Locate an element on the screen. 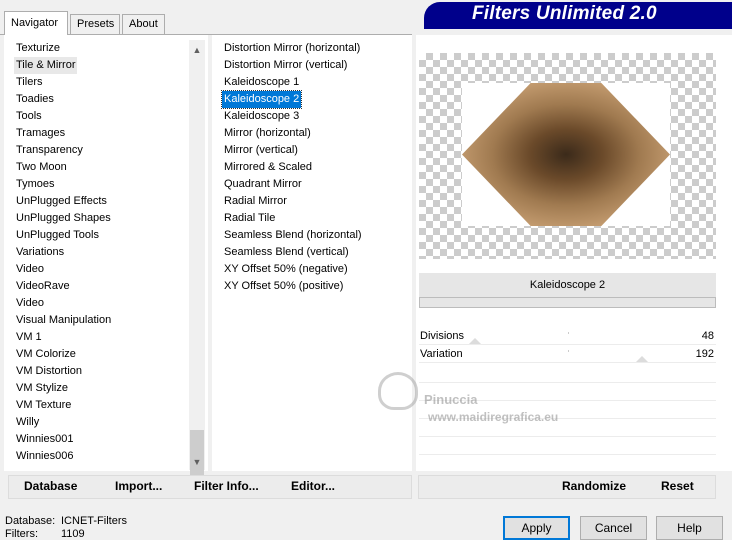  category-item: Tile & Mirror is located at coordinates (46, 65).